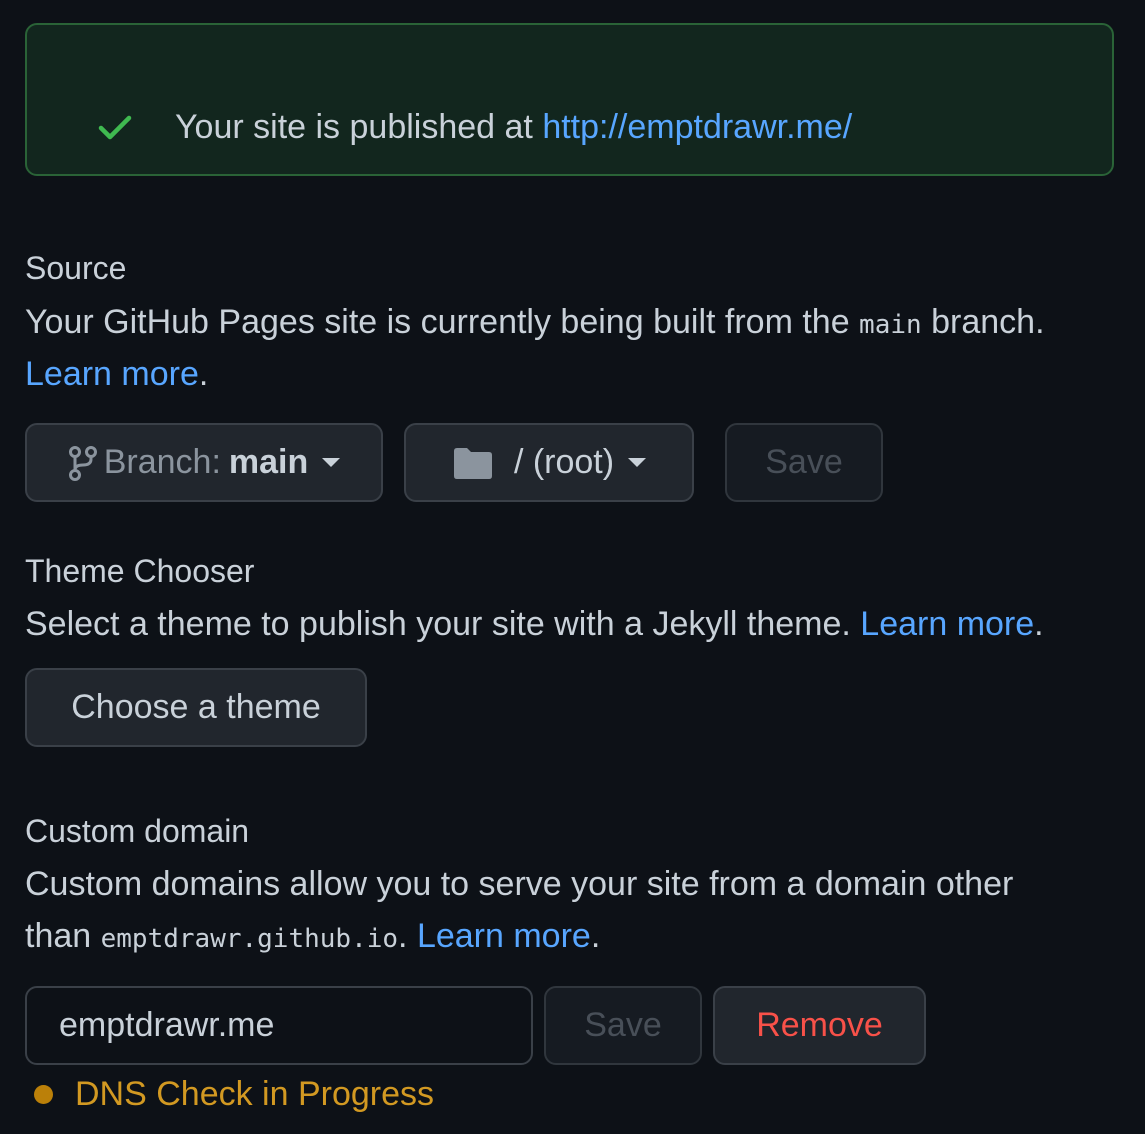  What do you see at coordinates (359, 127) in the screenshot?
I see `flash-message-text: Your site is published at` at bounding box center [359, 127].